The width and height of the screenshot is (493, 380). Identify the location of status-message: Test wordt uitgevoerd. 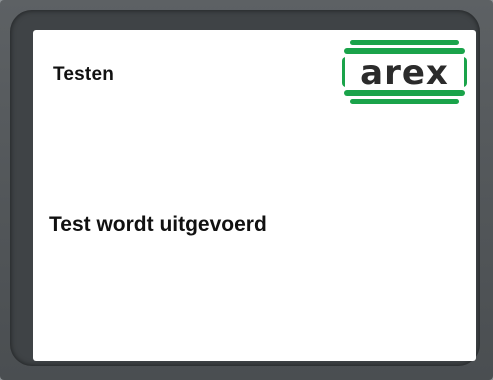
(158, 224).